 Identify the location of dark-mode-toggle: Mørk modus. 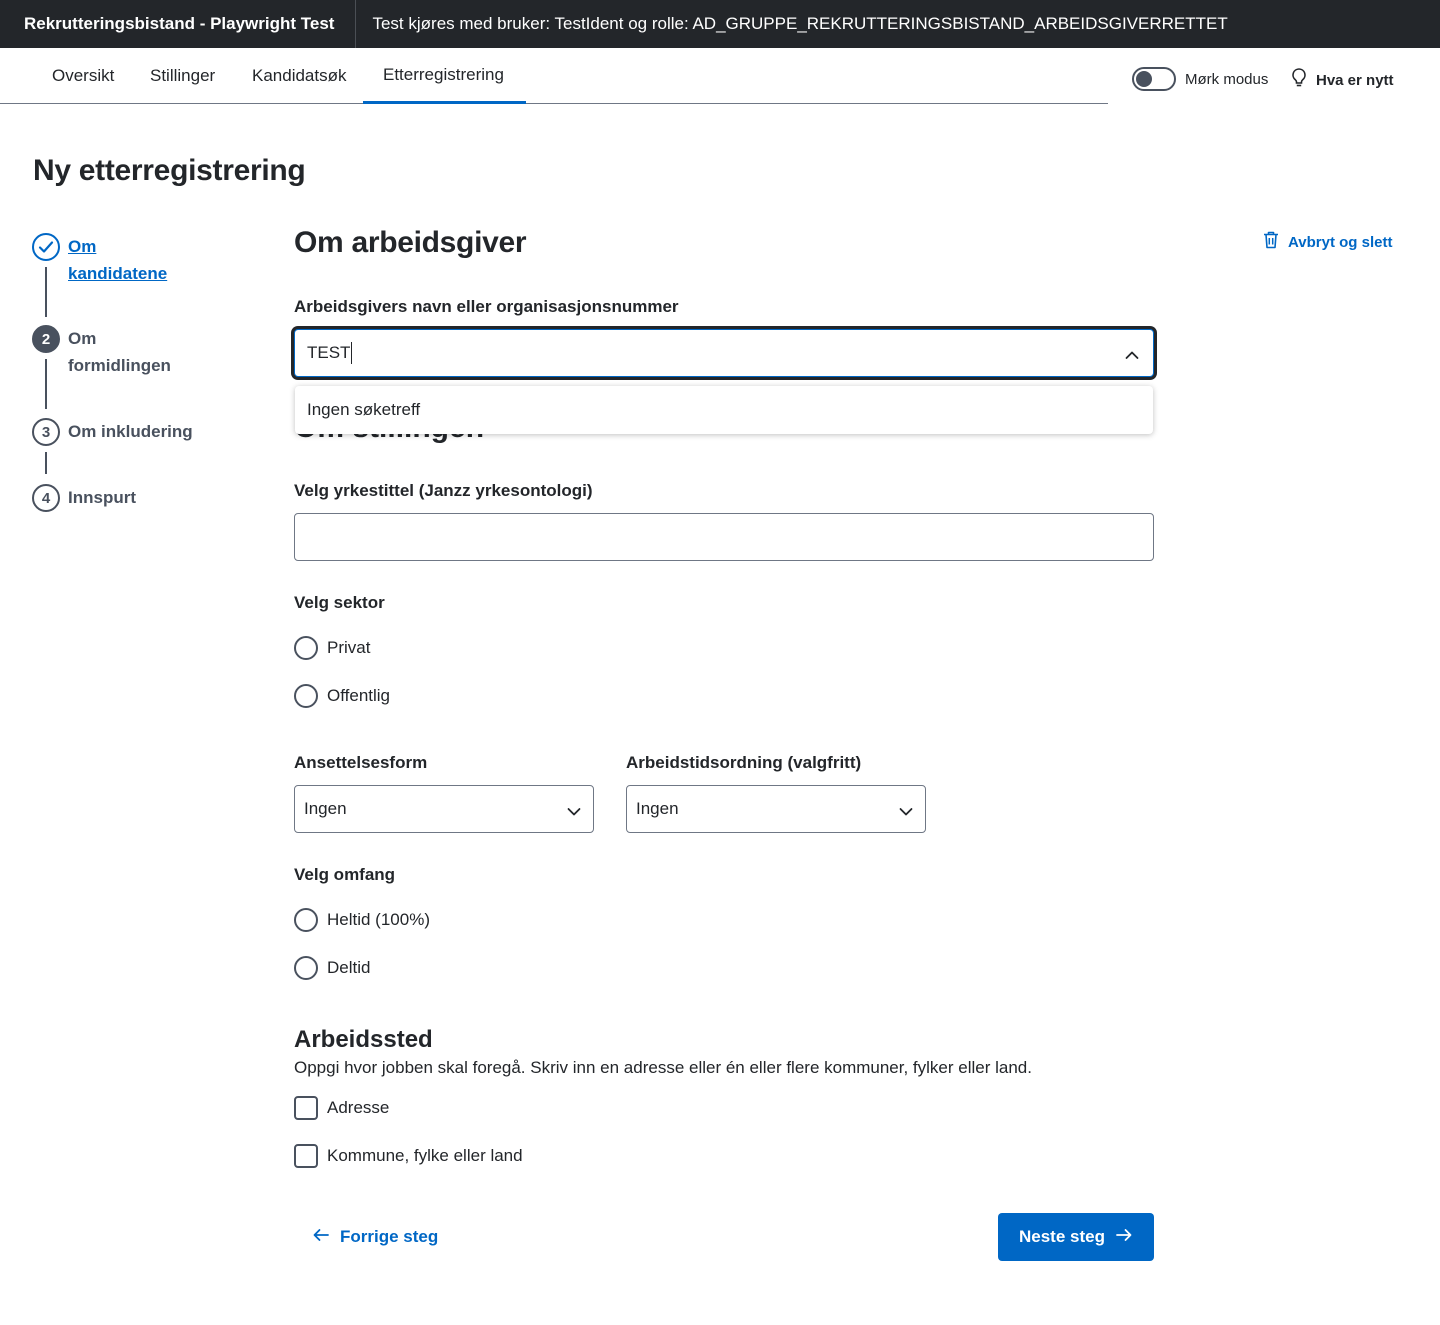
(1200, 79).